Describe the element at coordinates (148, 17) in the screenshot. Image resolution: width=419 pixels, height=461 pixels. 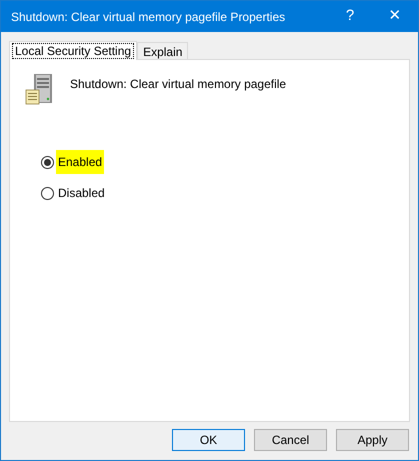
I see `window-title: Shutdown: Clear virtual memory pagefile Properties` at that location.